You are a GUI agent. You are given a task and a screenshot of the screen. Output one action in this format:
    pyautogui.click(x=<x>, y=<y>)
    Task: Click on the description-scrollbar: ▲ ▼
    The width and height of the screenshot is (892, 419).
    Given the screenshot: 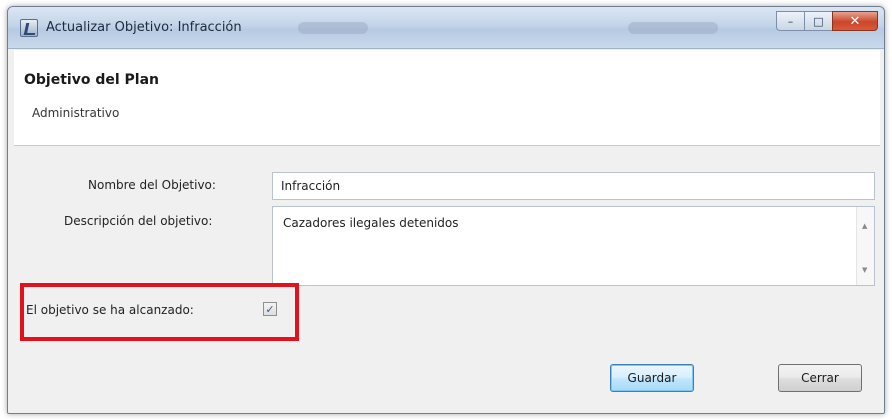 What is the action you would take?
    pyautogui.click(x=865, y=246)
    